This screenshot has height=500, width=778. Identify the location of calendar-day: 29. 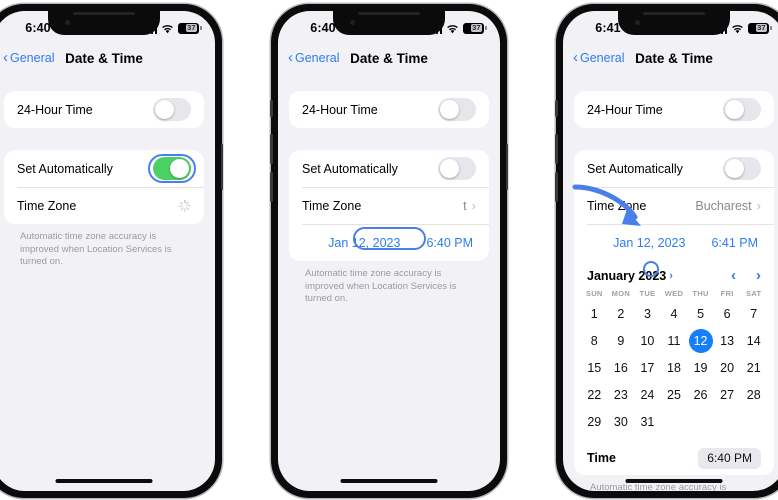
(594, 421).